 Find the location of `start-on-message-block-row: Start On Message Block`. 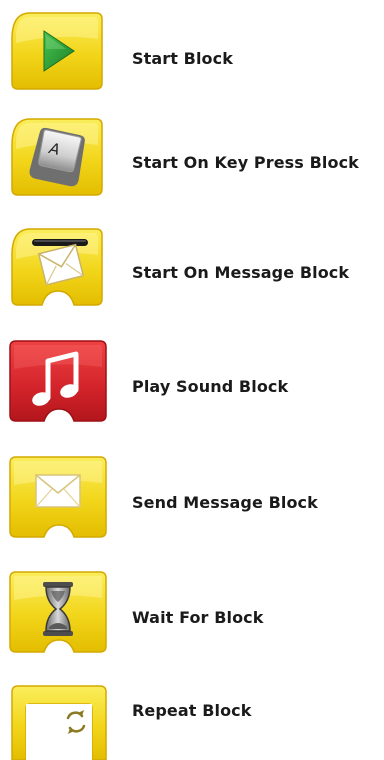

start-on-message-block-row: Start On Message Block is located at coordinates (192, 280).